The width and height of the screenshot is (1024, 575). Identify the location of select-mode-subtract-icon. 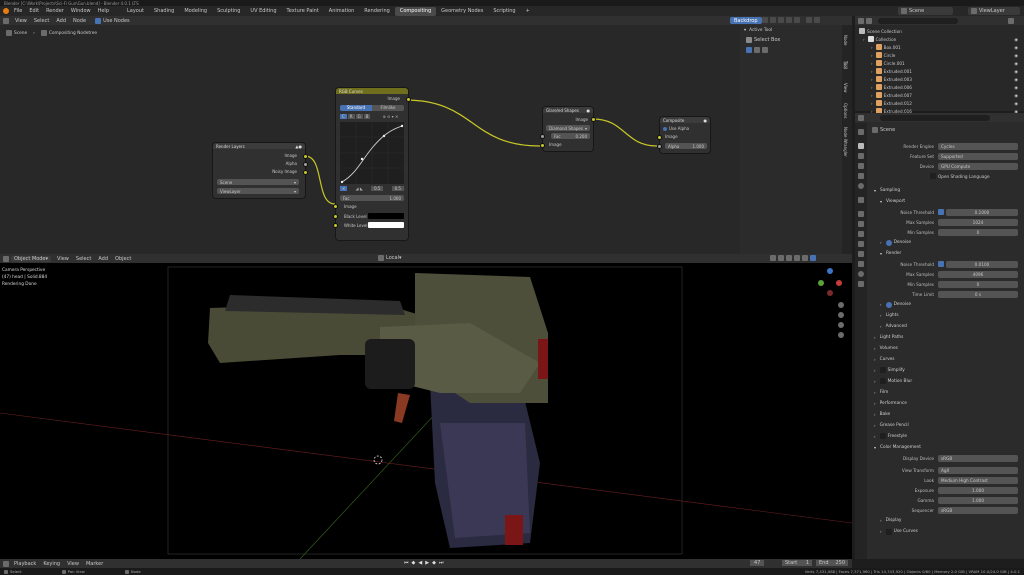
(765, 50).